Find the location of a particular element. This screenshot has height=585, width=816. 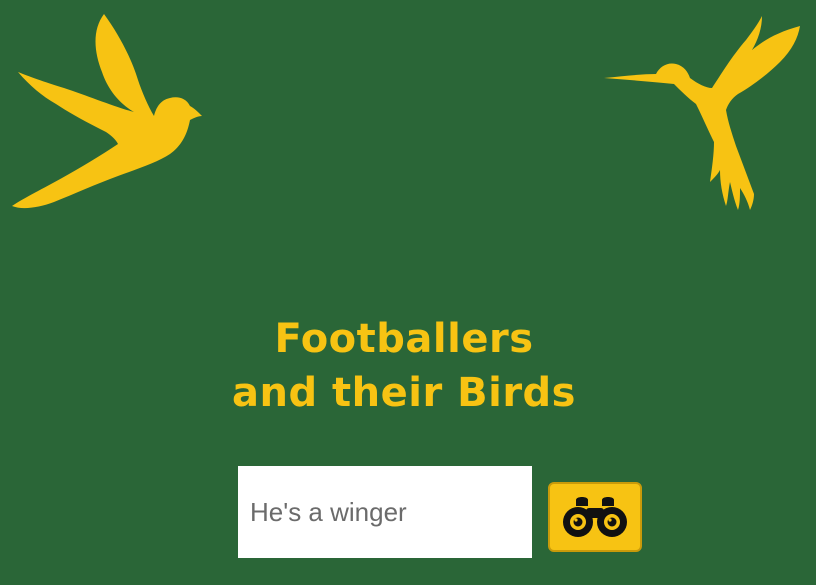

title-line-2: and their Birds is located at coordinates (404, 393).